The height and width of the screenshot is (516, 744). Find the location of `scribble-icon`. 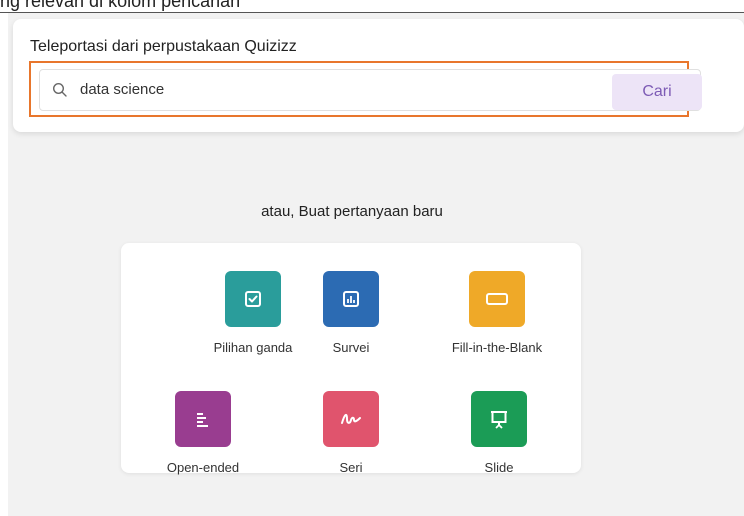

scribble-icon is located at coordinates (351, 418).